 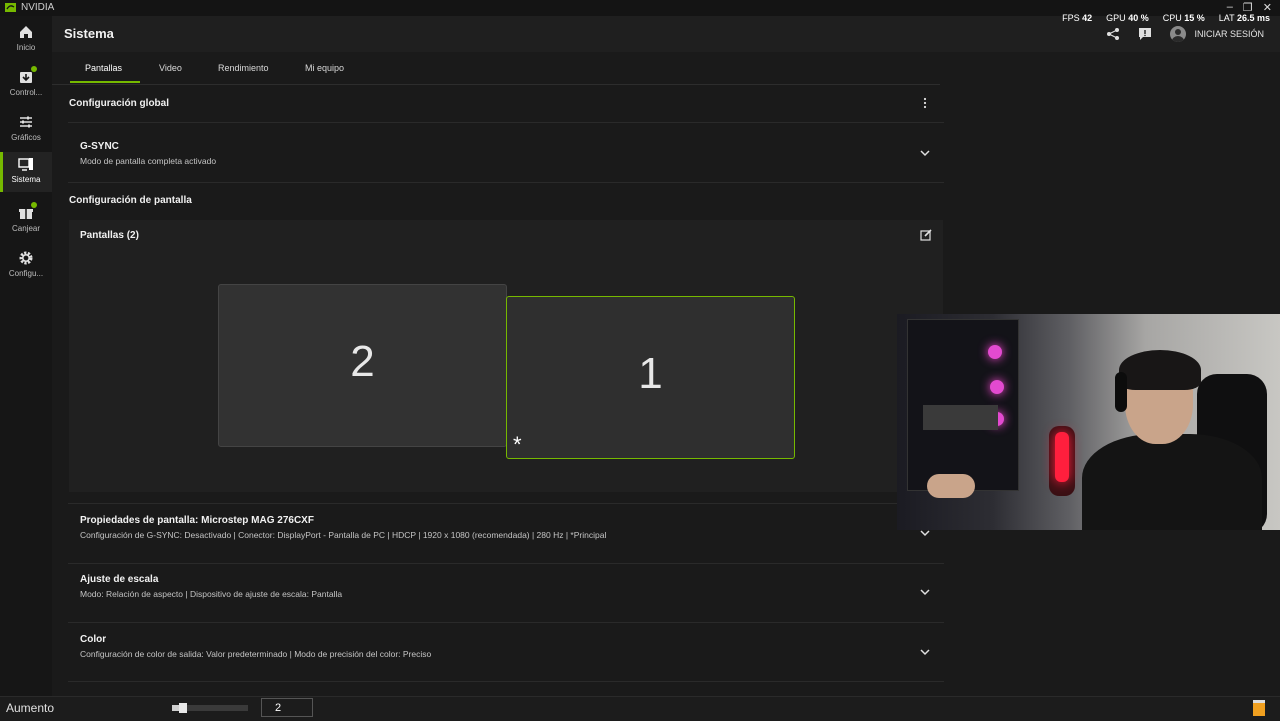 I want to click on person-hand, so click(x=951, y=486).